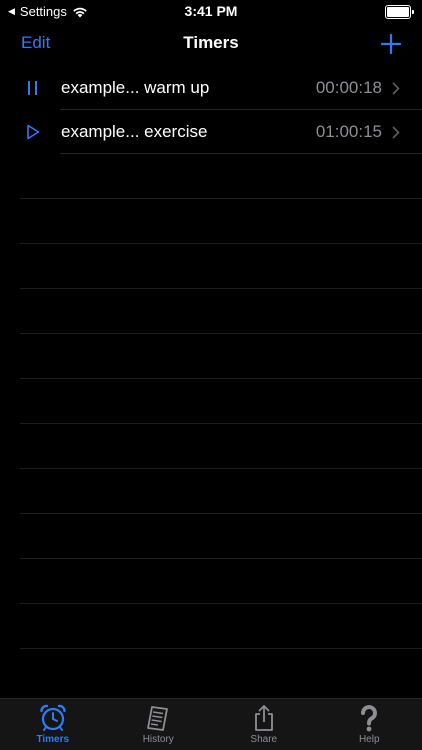 The height and width of the screenshot is (750, 422). What do you see at coordinates (134, 131) in the screenshot?
I see `timer-label: example... exercise` at bounding box center [134, 131].